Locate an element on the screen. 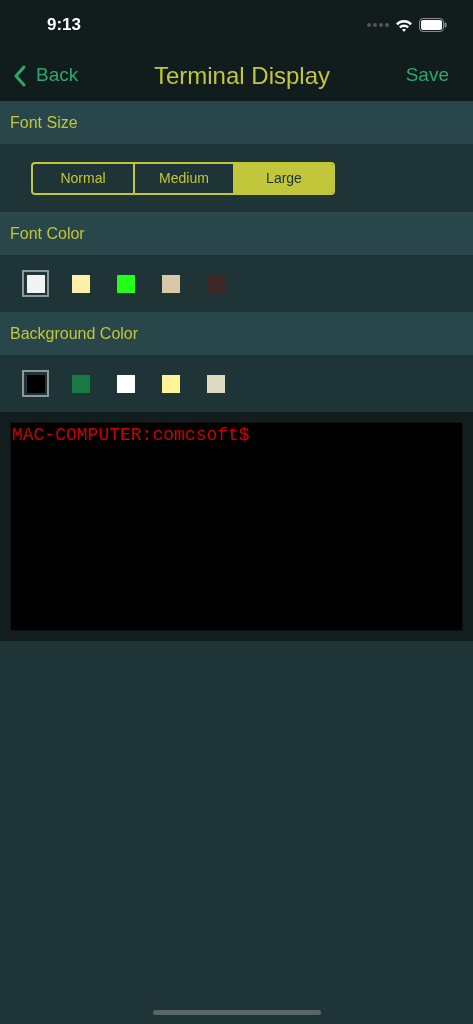 The height and width of the screenshot is (1024, 473). signal-icon is located at coordinates (378, 25).